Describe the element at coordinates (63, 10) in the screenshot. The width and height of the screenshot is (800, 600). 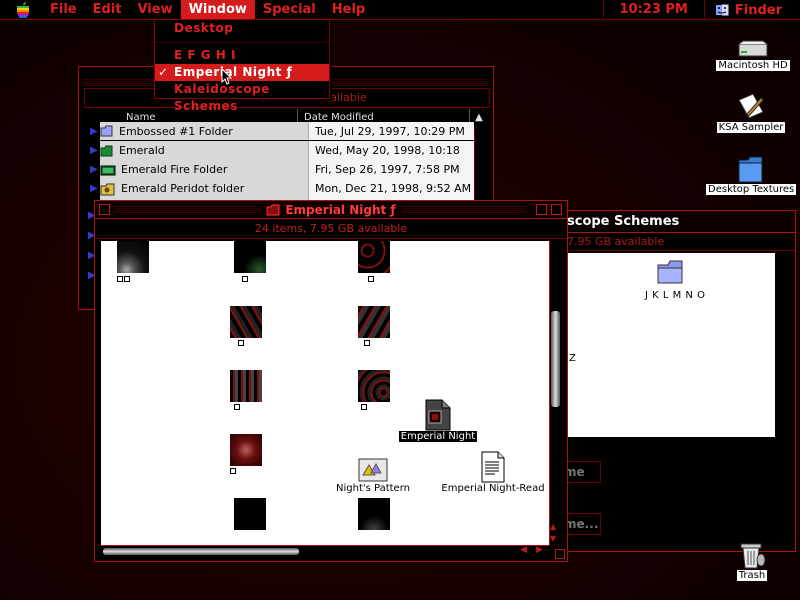
I see `menu-file: File` at that location.